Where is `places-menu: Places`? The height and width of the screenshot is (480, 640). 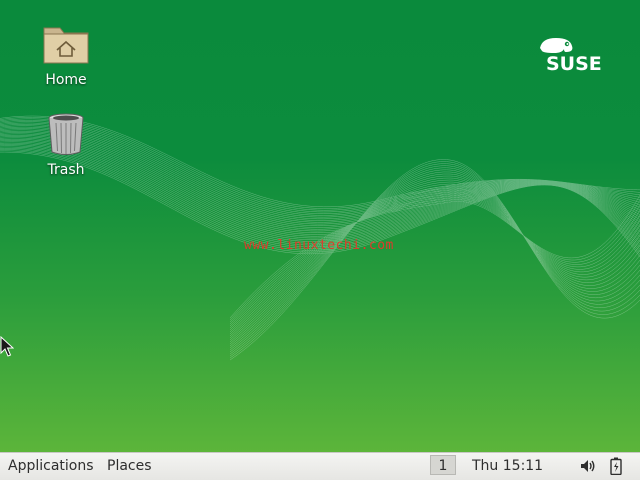 places-menu: Places is located at coordinates (129, 466).